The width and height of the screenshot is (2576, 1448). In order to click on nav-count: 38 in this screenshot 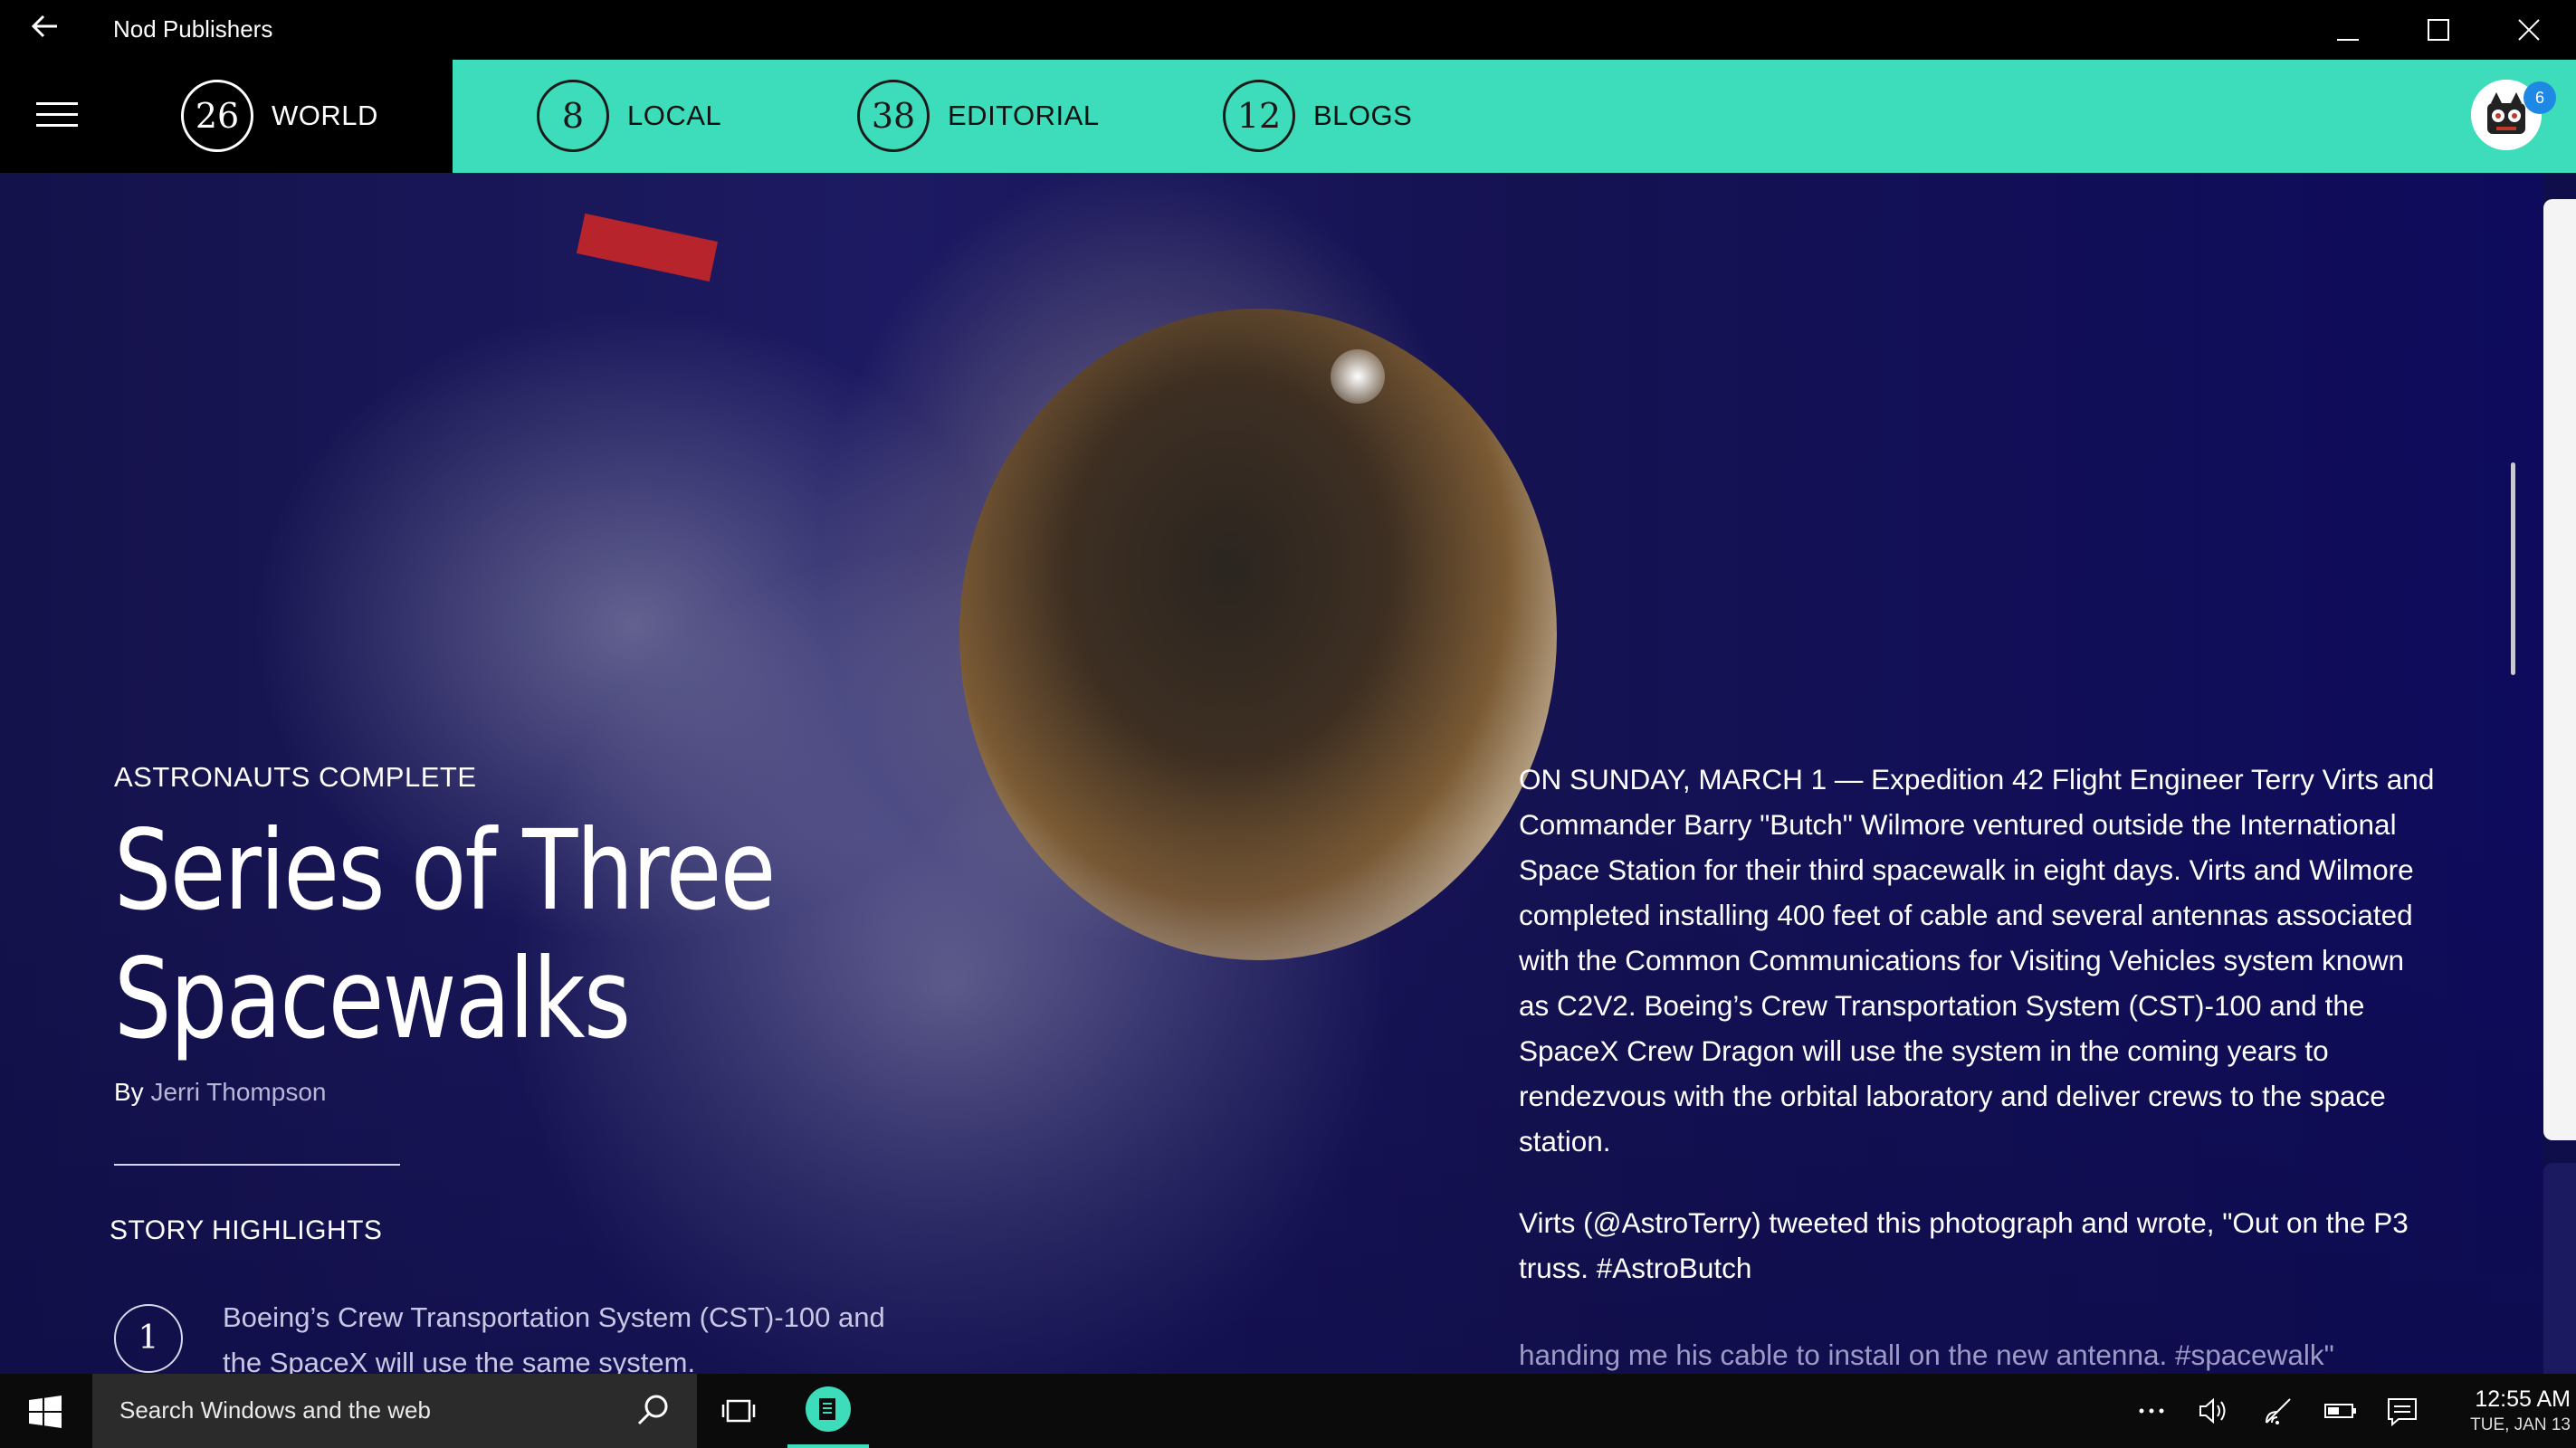, I will do `click(893, 116)`.